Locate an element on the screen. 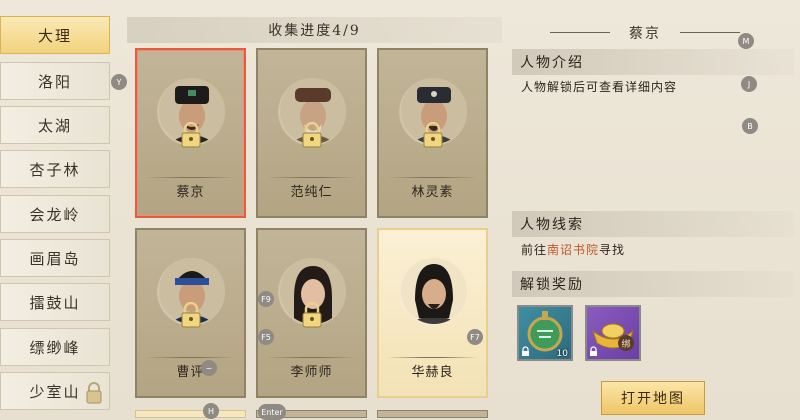  clue-text: 前往南诏书院寻找 is located at coordinates (573, 249).